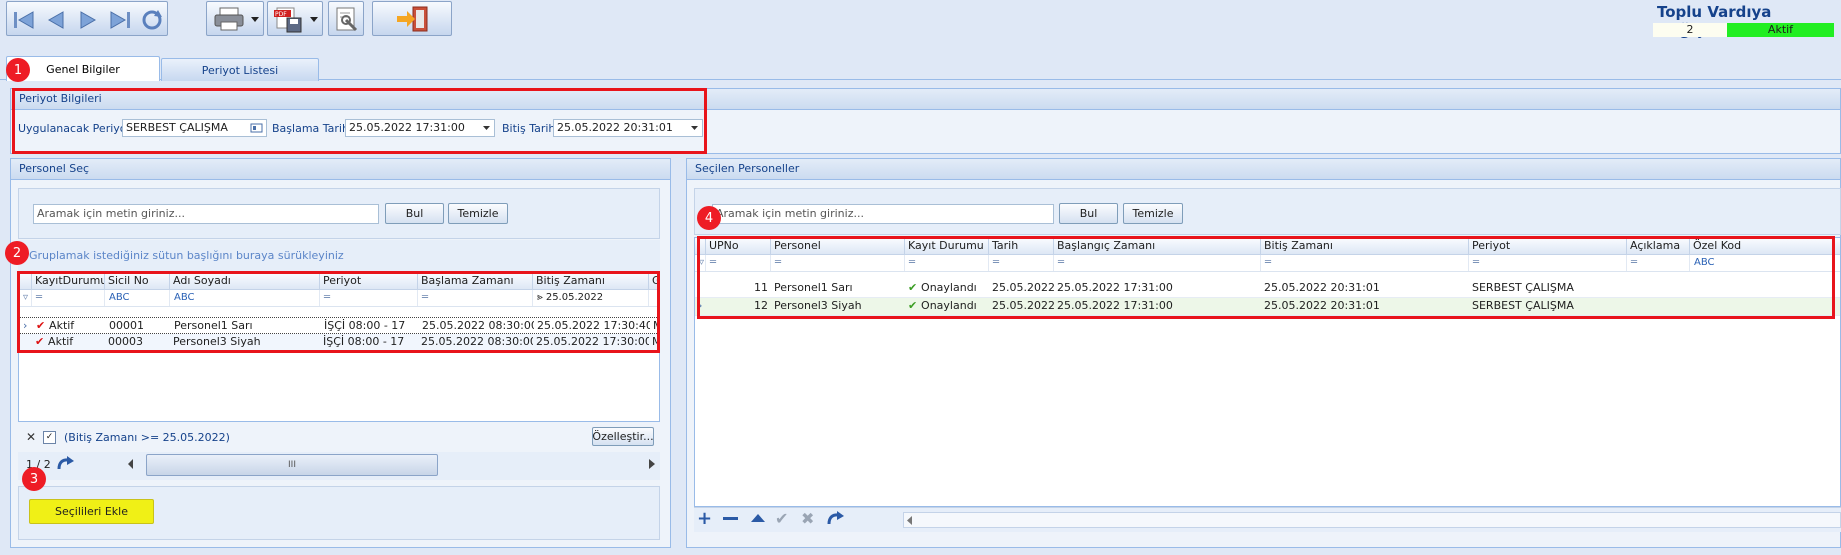 The width and height of the screenshot is (1841, 555). What do you see at coordinates (704, 519) in the screenshot?
I see `add-icon: +` at bounding box center [704, 519].